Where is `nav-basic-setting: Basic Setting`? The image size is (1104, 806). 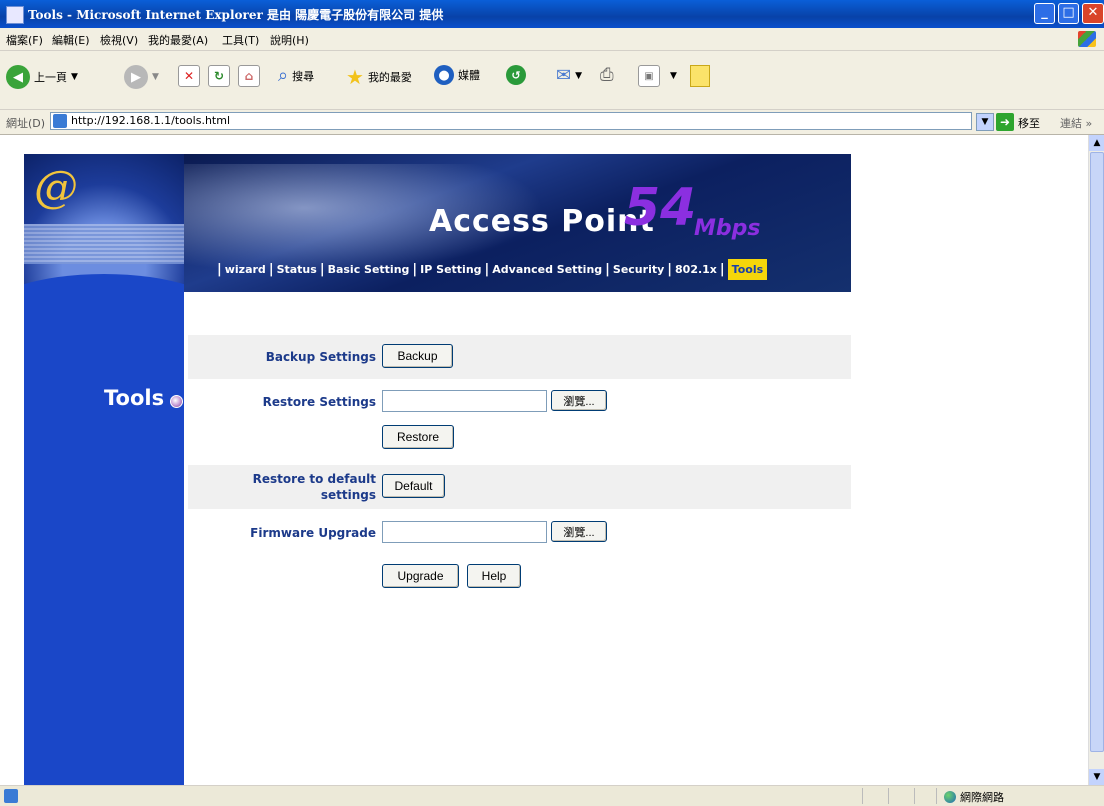
nav-basic-setting: Basic Setting is located at coordinates (369, 269).